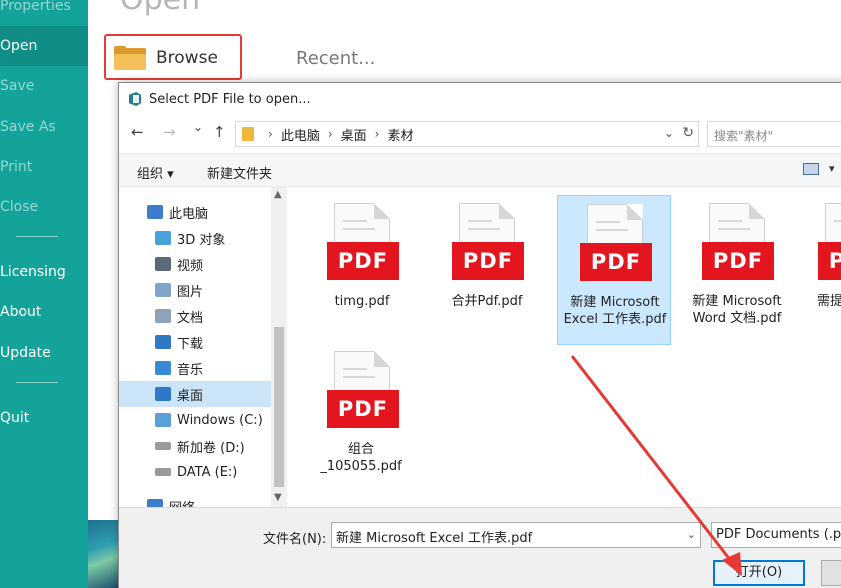  I want to click on tree-item-desktop: 桌面, so click(195, 394).